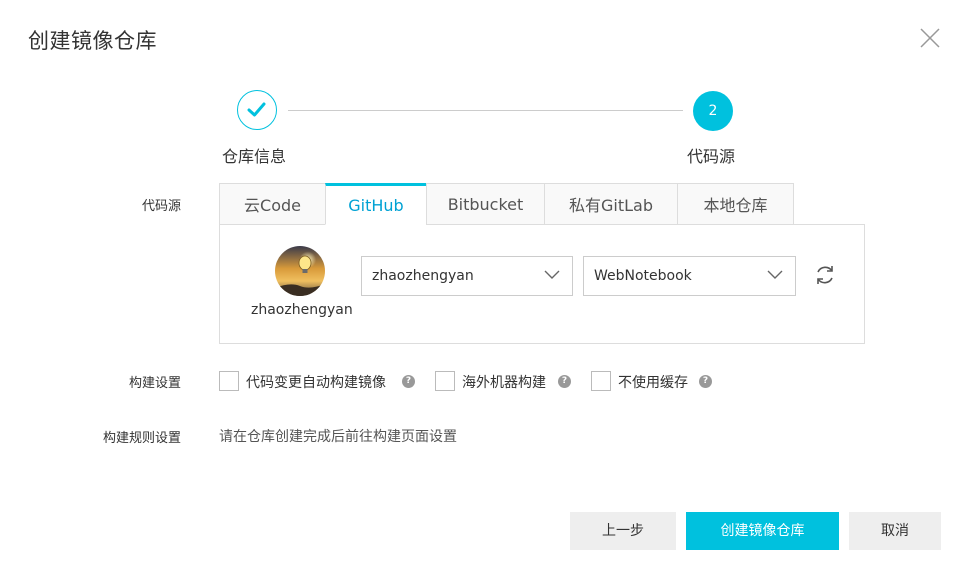  I want to click on check-icon, so click(256, 109).